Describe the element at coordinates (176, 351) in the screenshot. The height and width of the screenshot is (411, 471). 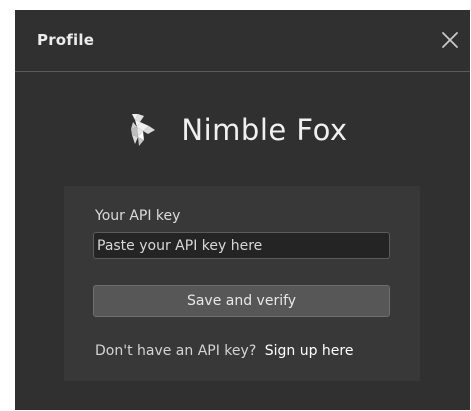
I see `signup-prompt-text: Don't have an API key?` at that location.